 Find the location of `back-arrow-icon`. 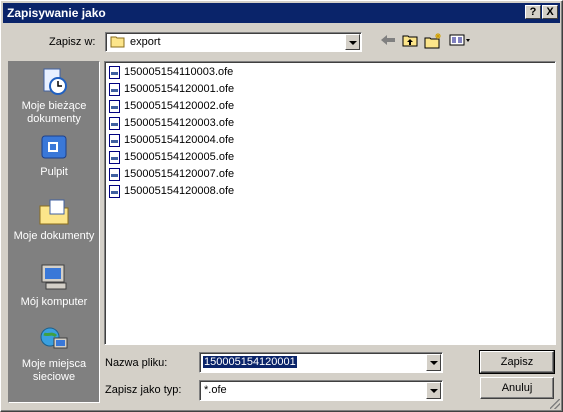

back-arrow-icon is located at coordinates (388, 42).